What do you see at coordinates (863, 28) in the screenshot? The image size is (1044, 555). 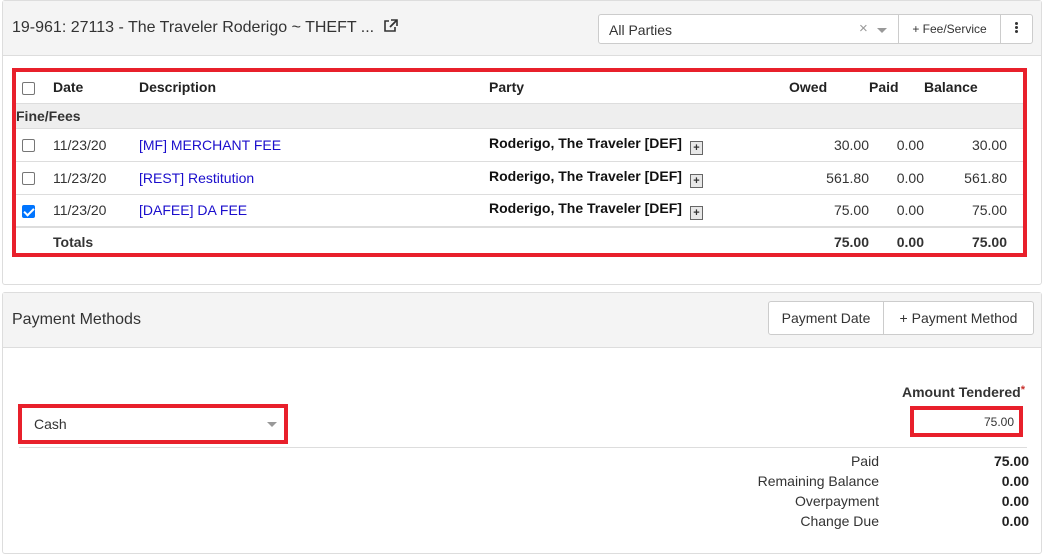 I see `clear-icon: ×` at bounding box center [863, 28].